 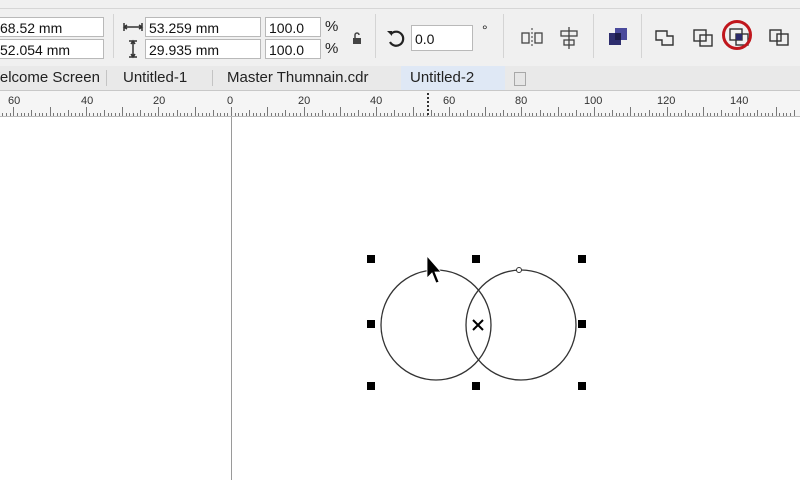 I want to click on selection-handle-bottom-right, so click(x=582, y=386).